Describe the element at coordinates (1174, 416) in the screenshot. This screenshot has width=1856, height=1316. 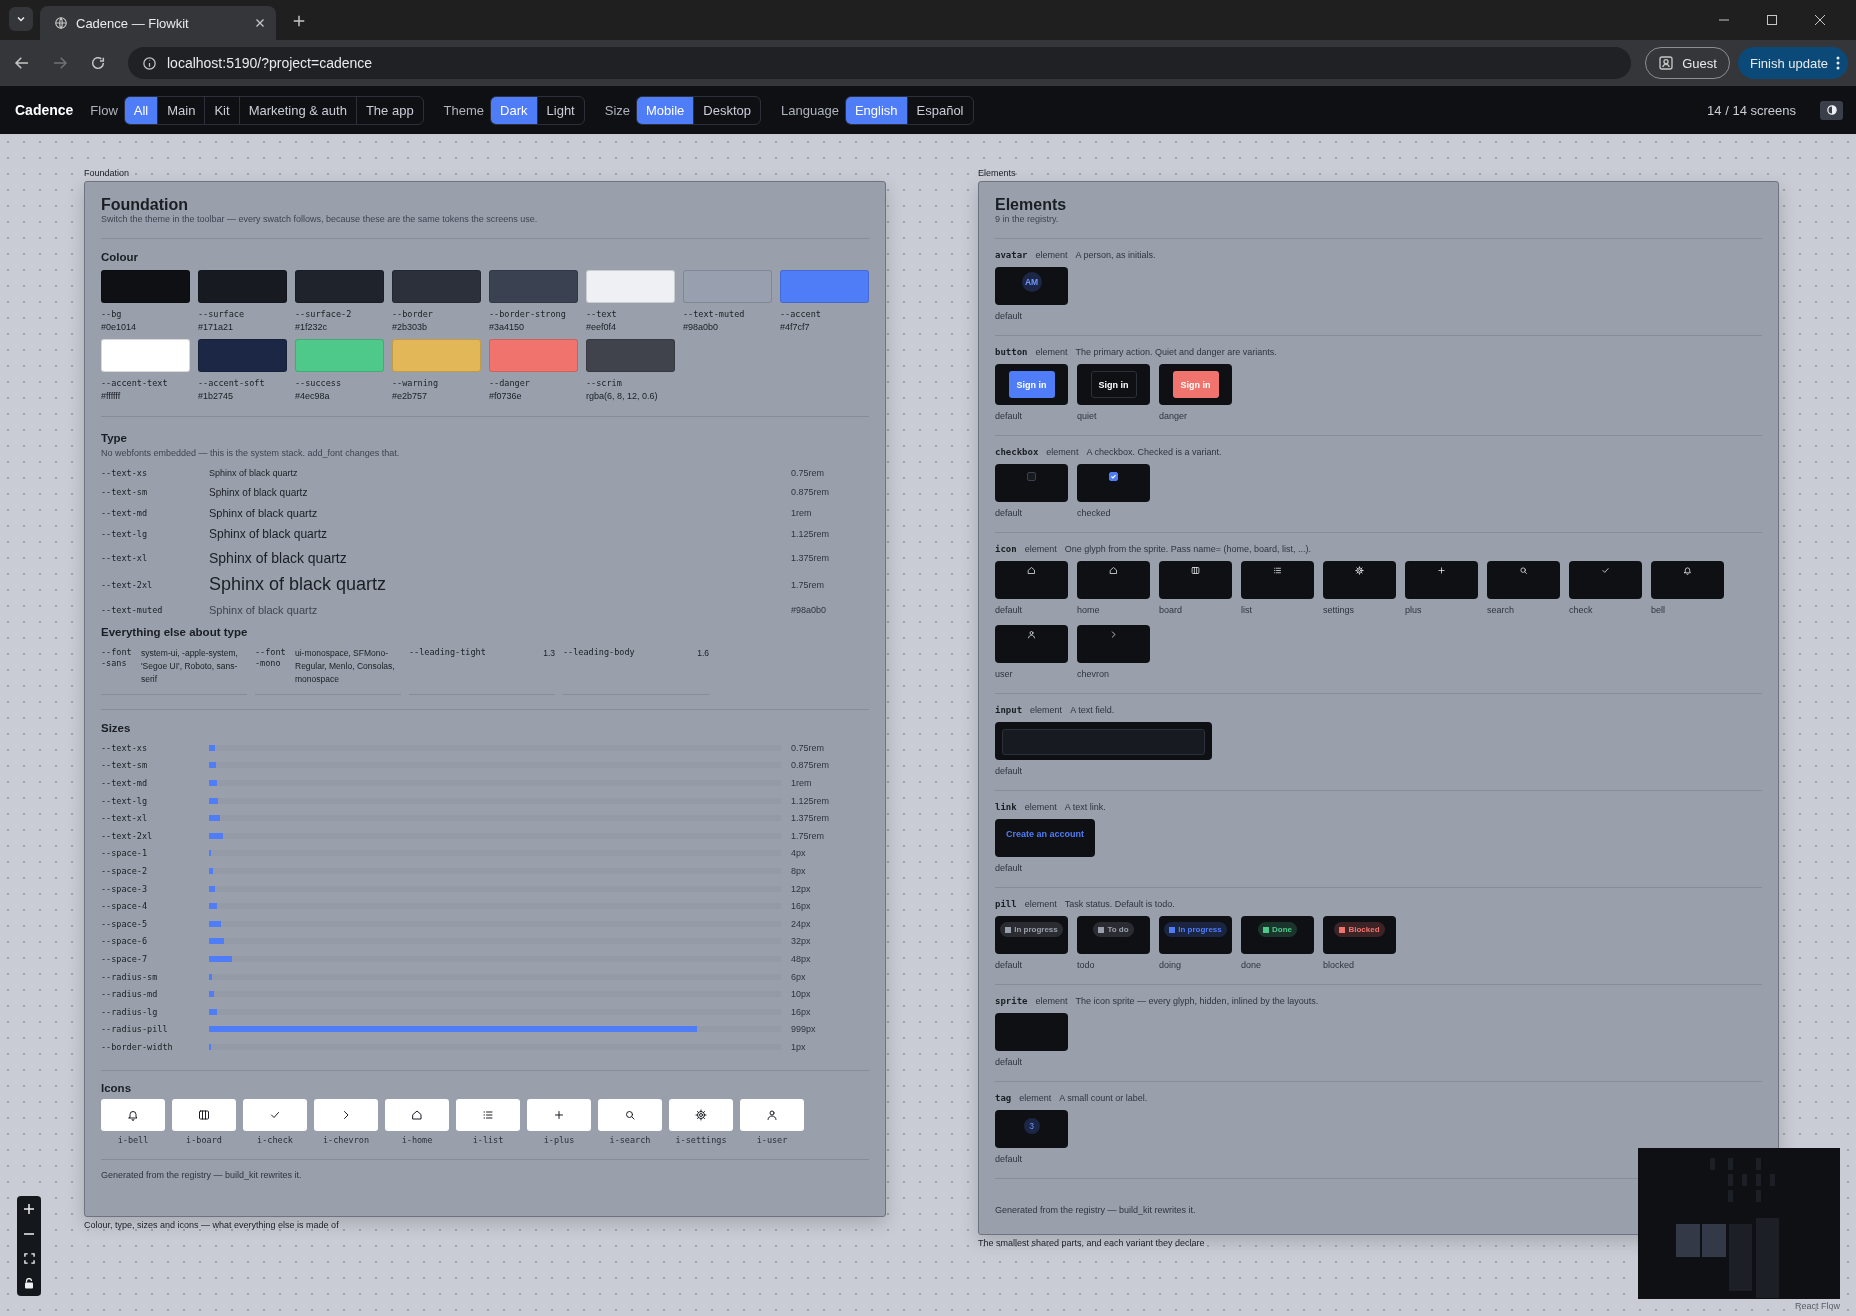
I see `variant-label: danger` at that location.